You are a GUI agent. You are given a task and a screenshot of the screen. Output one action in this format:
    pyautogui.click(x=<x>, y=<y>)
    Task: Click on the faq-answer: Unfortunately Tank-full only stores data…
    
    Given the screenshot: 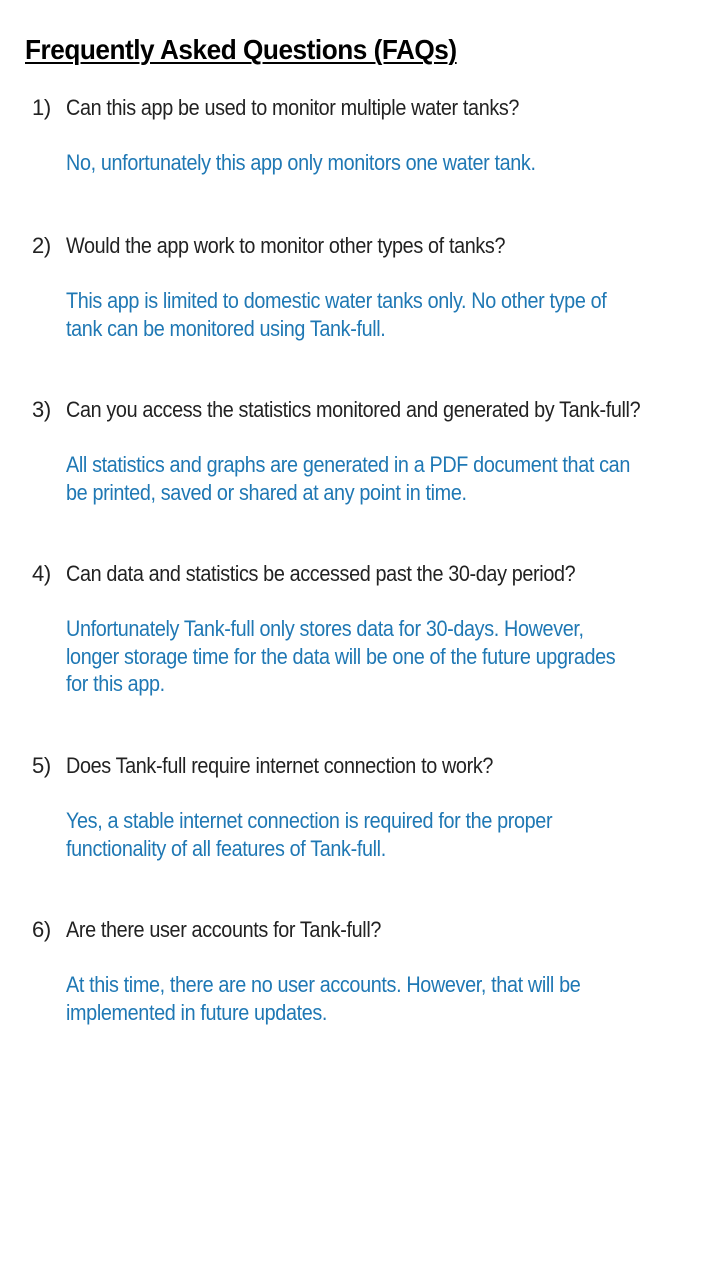 What is the action you would take?
    pyautogui.click(x=381, y=656)
    